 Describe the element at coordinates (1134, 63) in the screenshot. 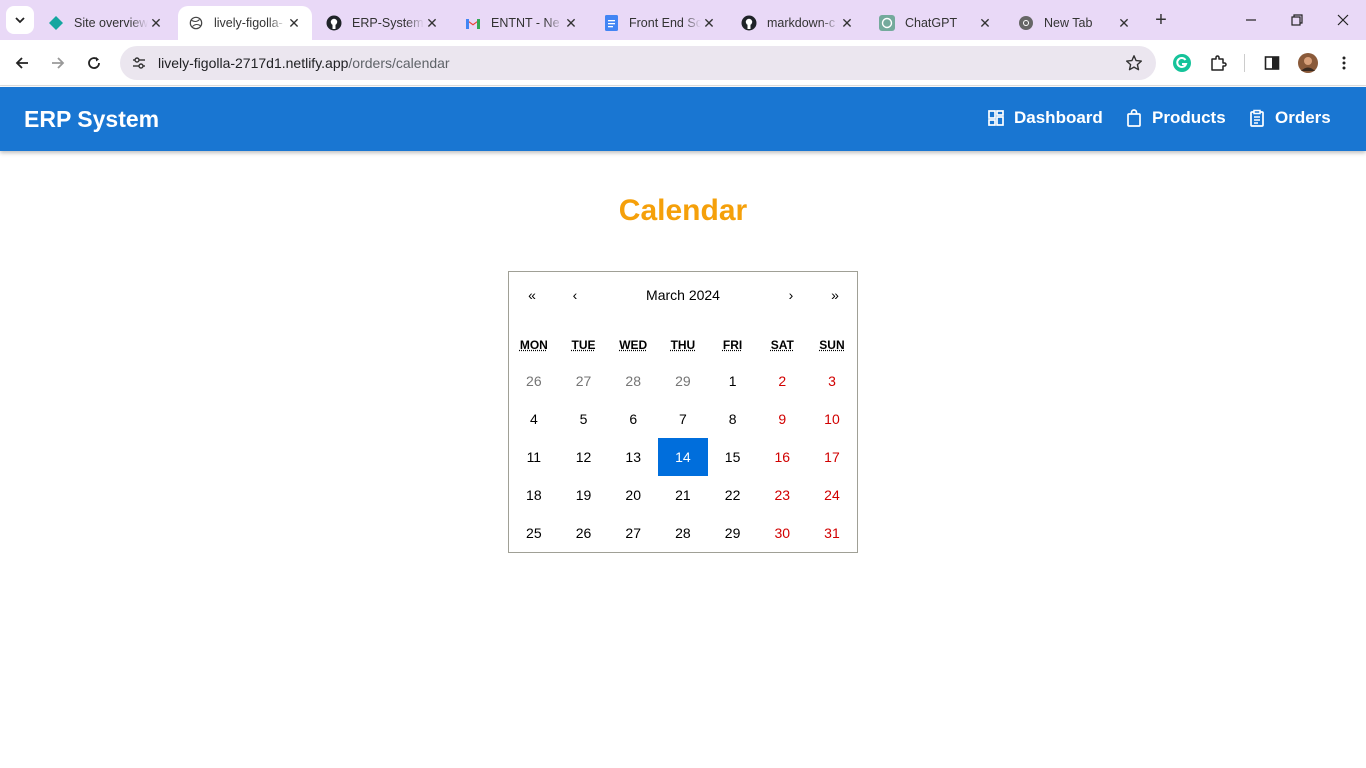

I see `bookmark-star-icon` at that location.